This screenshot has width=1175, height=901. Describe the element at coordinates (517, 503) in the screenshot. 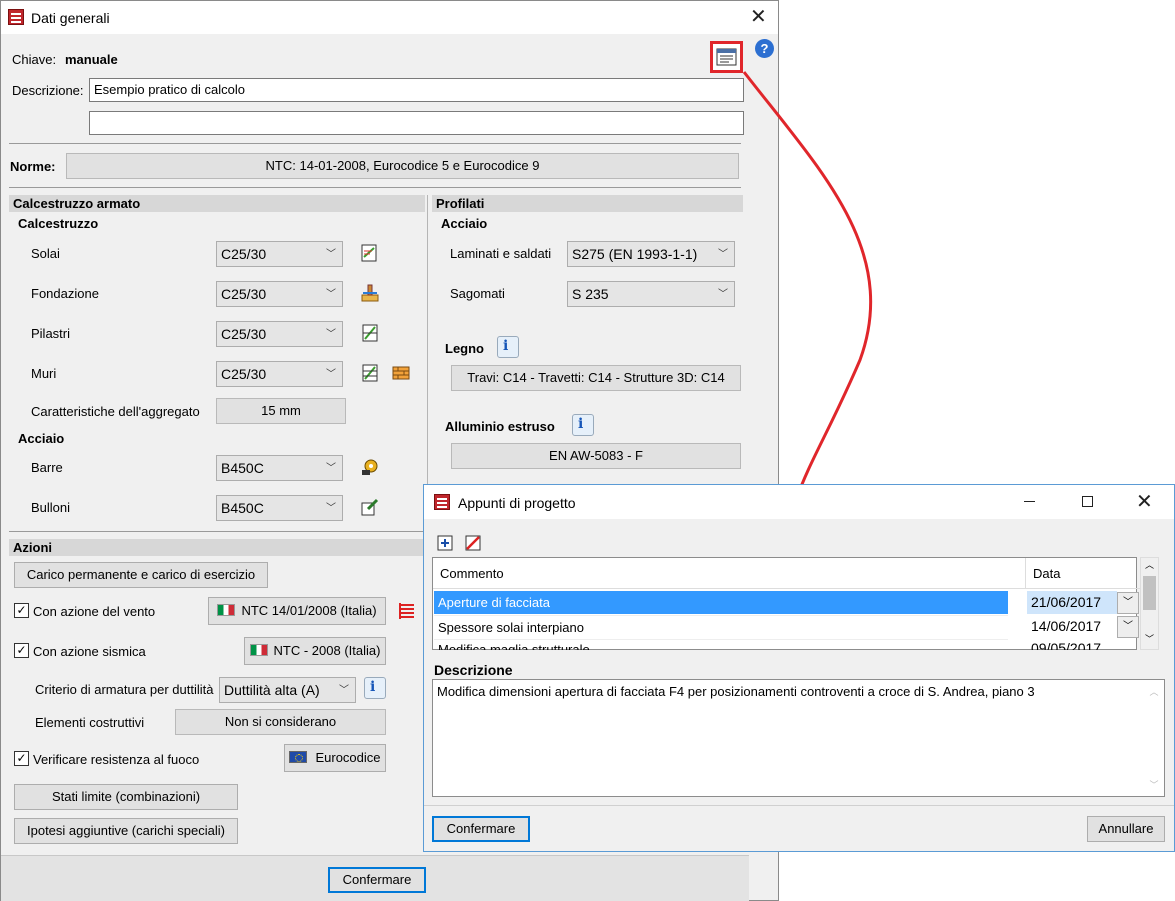

I see `notes-title: Appunti di progetto` at that location.